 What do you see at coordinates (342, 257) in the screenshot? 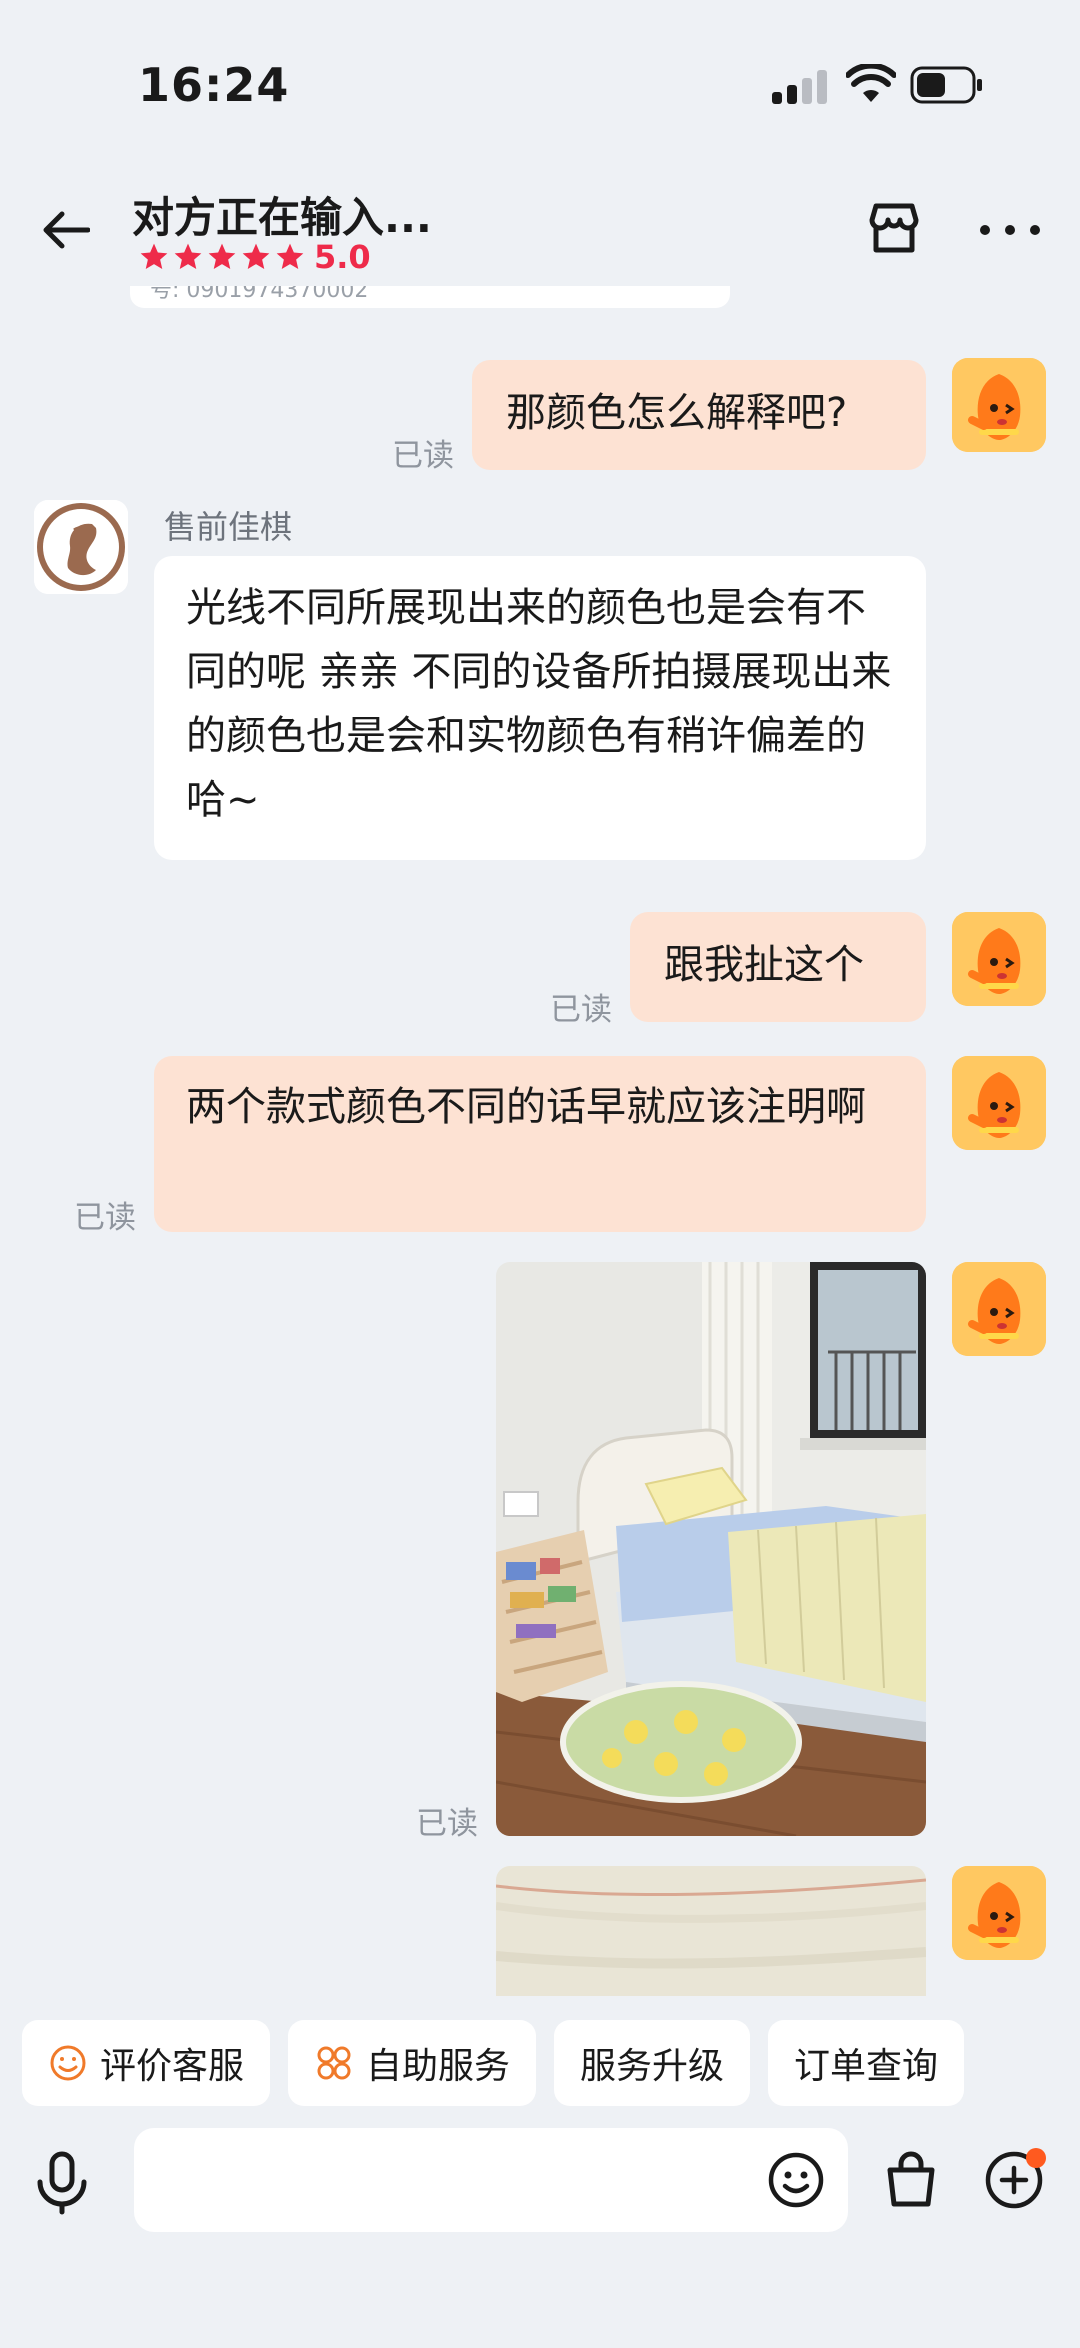
I see `rating-value: 5.0` at bounding box center [342, 257].